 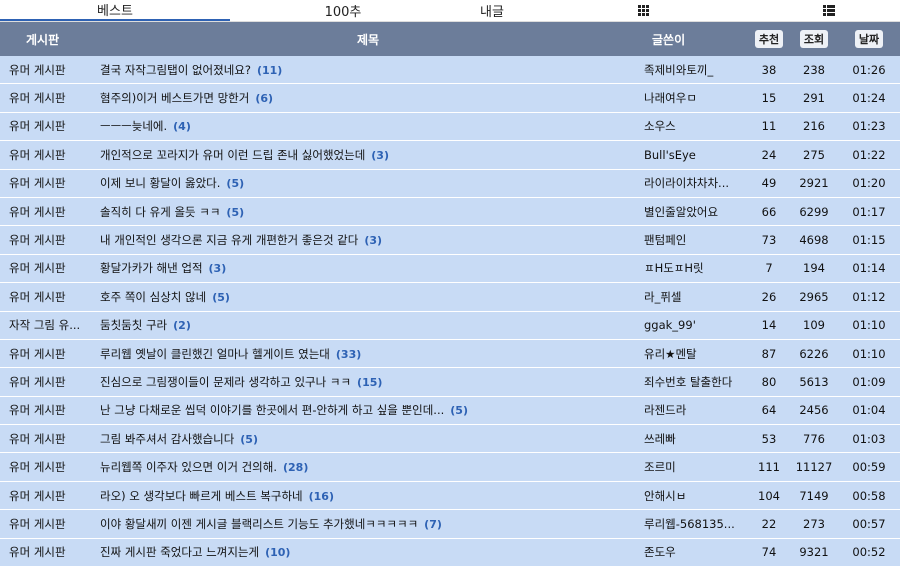 What do you see at coordinates (321, 496) in the screenshot?
I see `row-comment-count: (16)` at bounding box center [321, 496].